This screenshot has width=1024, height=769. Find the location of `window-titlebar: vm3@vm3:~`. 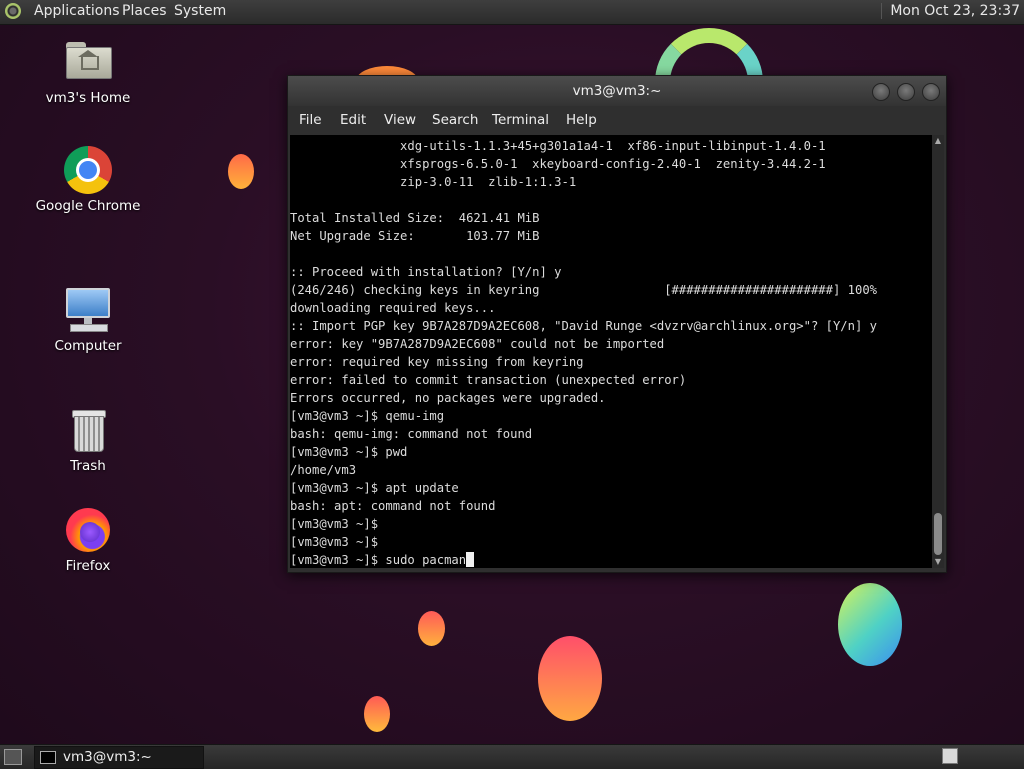

window-titlebar: vm3@vm3:~ is located at coordinates (617, 91).